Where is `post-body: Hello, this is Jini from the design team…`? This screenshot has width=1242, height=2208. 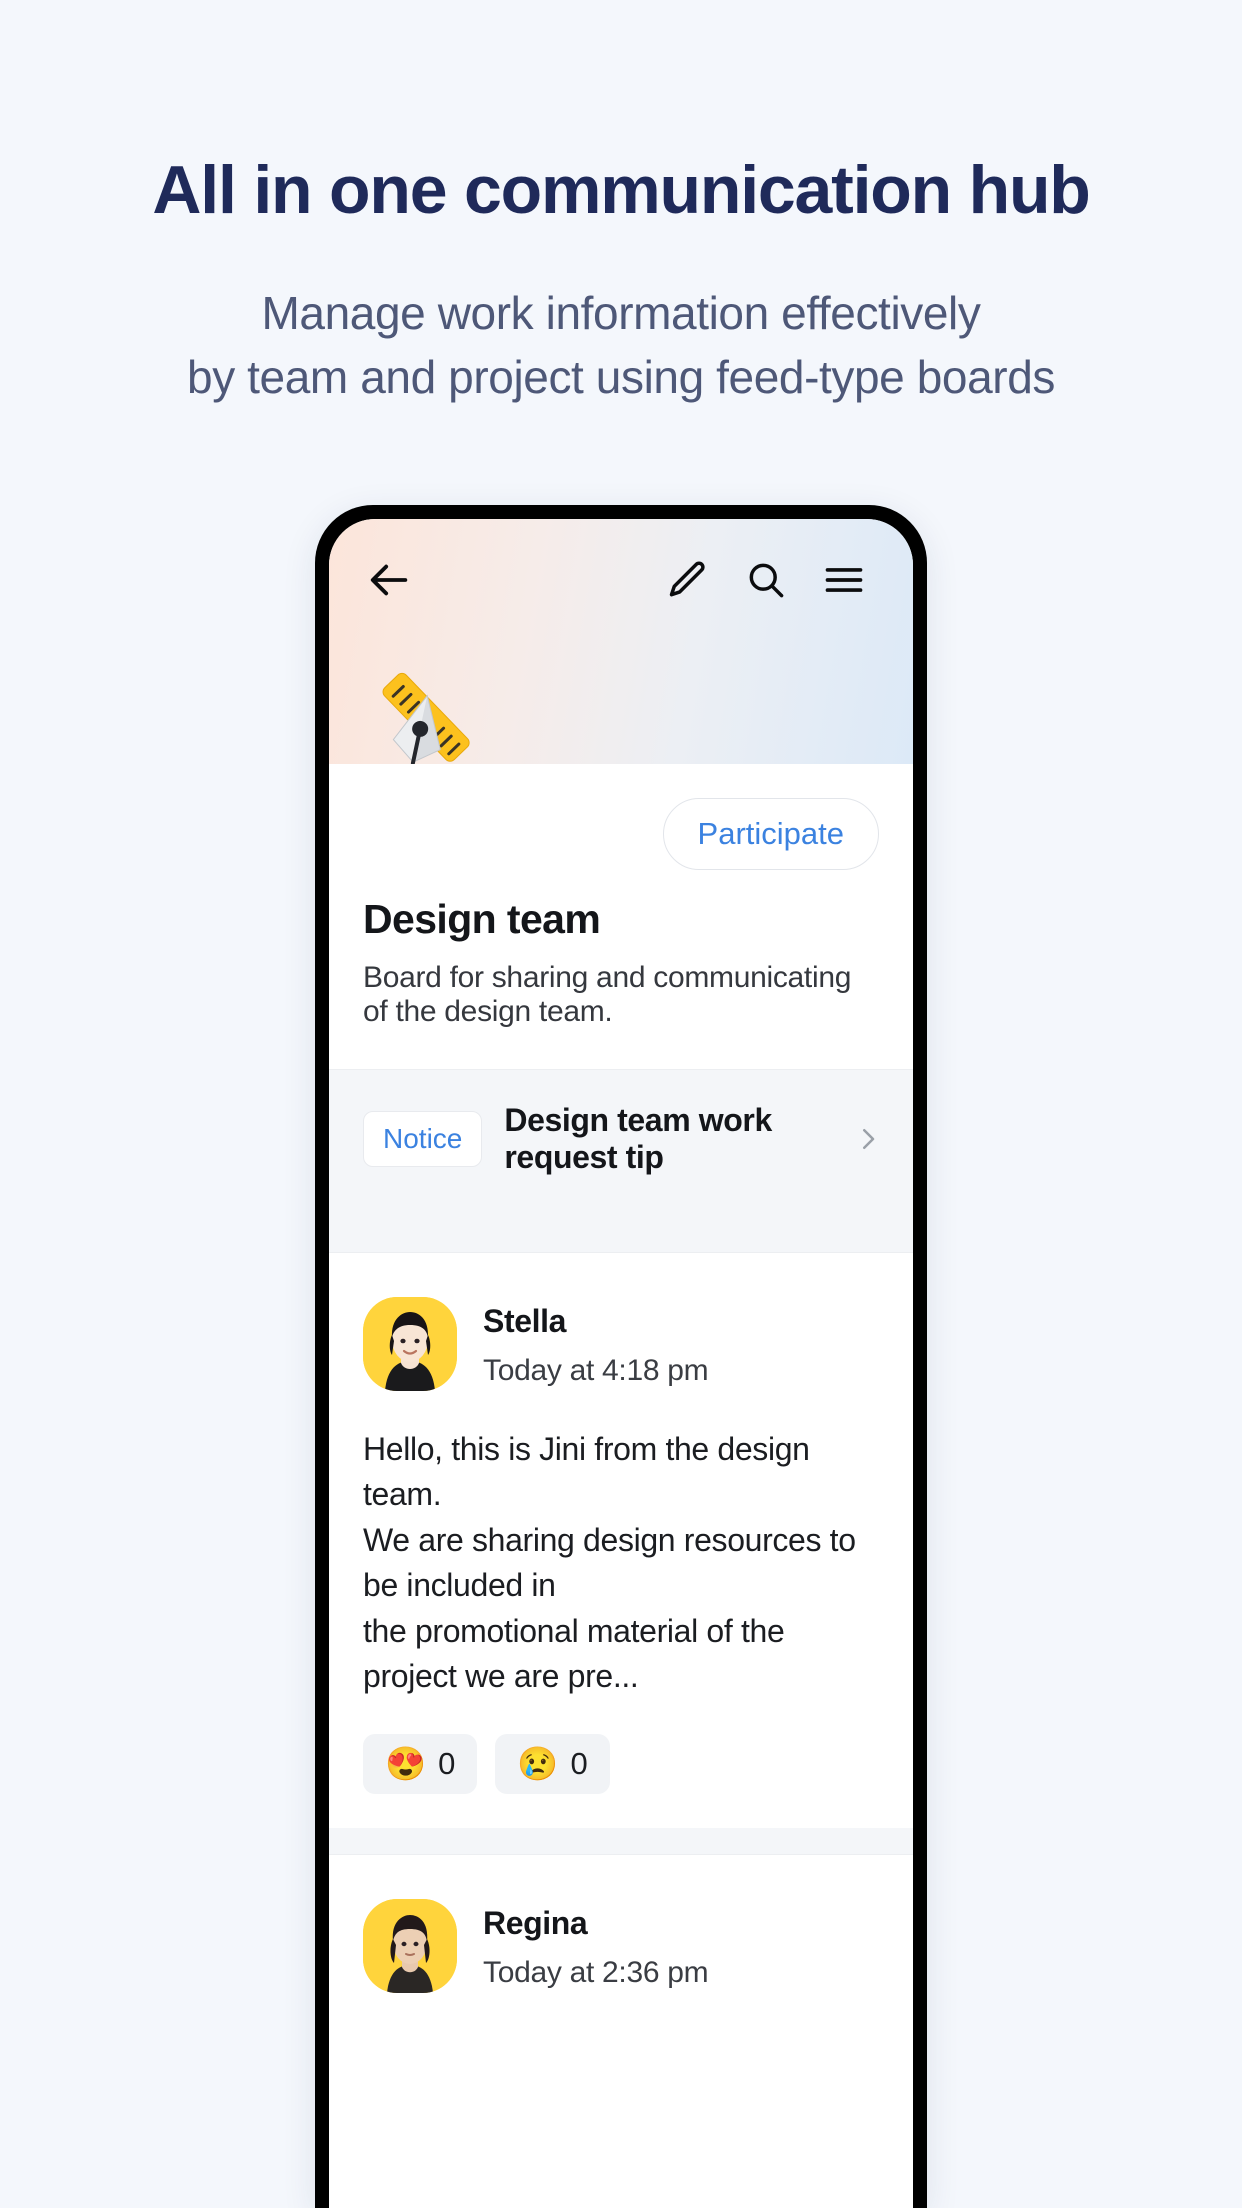
post-body: Hello, this is Jini from the design team… is located at coordinates (609, 1563).